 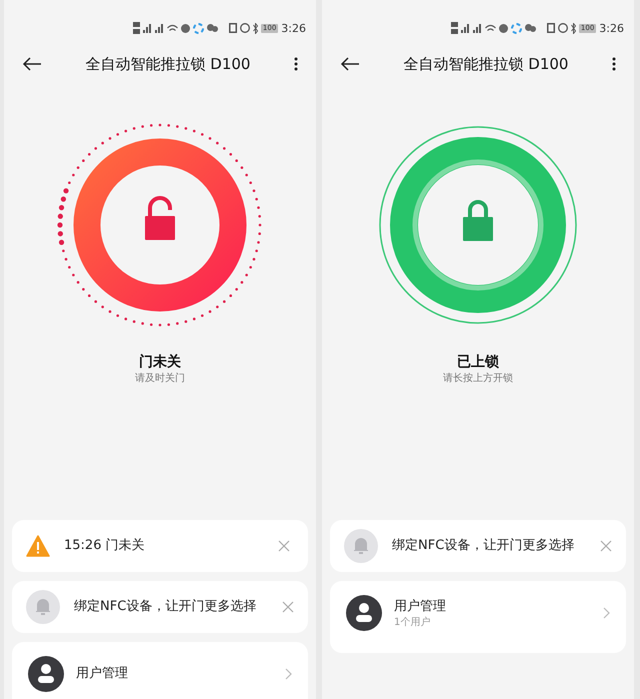 I want to click on lock-hint: 请长按上方开锁, so click(x=478, y=379).